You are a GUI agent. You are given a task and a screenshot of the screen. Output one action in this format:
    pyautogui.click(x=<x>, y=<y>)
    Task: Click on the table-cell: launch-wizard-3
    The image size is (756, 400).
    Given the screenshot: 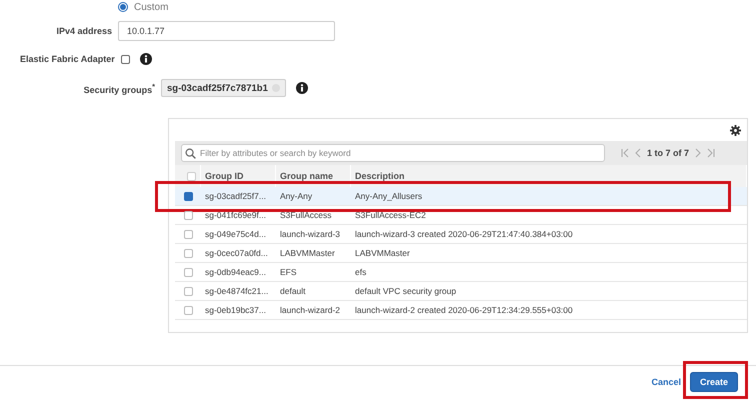 What is the action you would take?
    pyautogui.click(x=313, y=234)
    